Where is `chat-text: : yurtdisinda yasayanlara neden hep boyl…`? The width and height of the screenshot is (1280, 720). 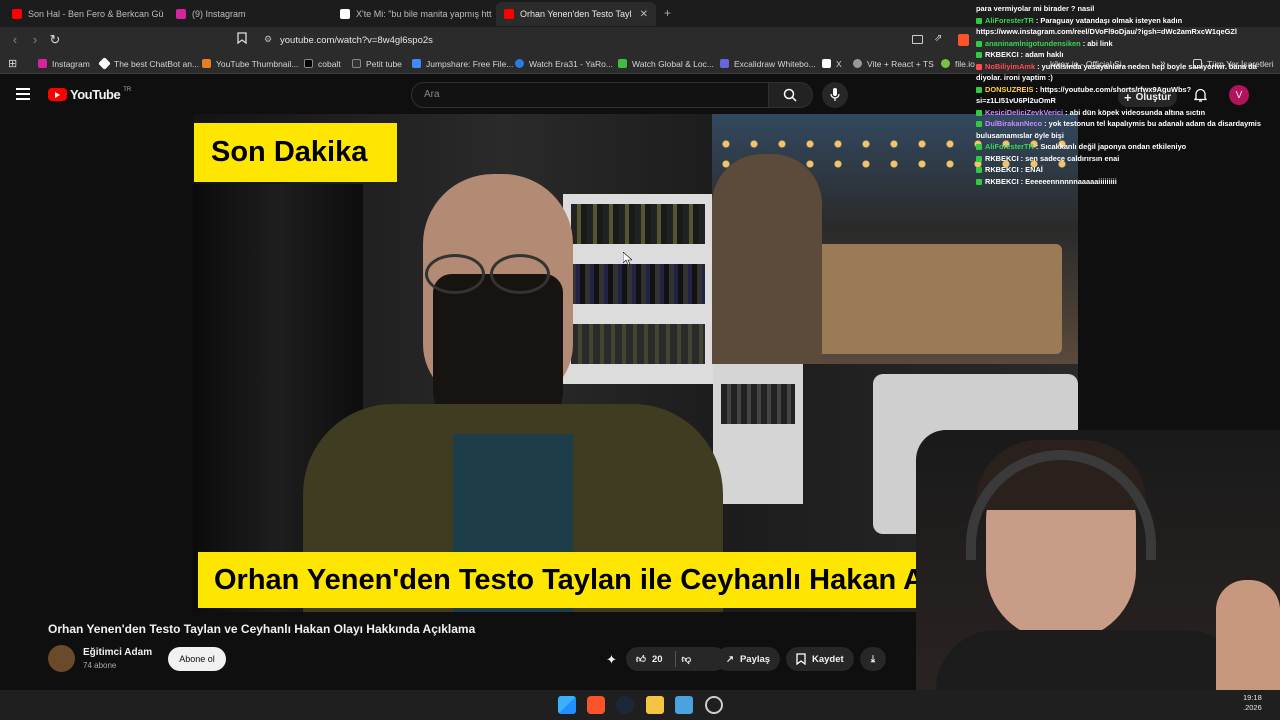 chat-text: : yurtdisinda yasayanlara neden hep boyl… is located at coordinates (1147, 66).